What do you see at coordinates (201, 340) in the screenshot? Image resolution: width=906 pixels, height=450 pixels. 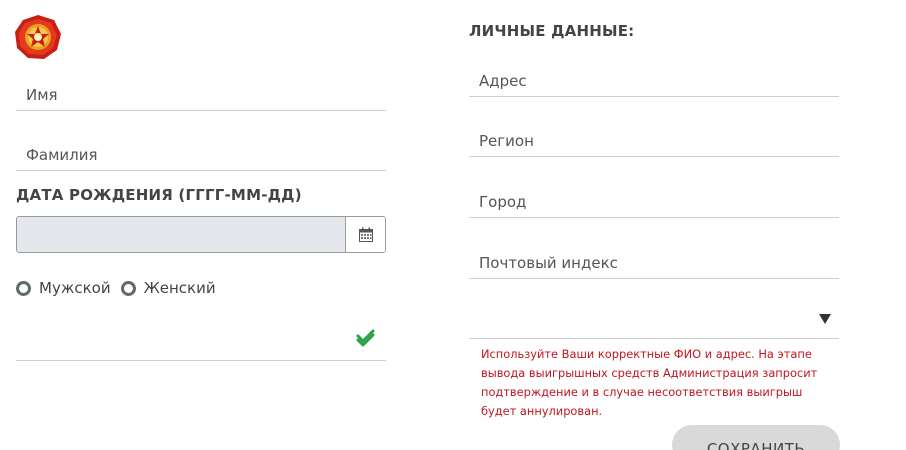 I see `verified-field` at bounding box center [201, 340].